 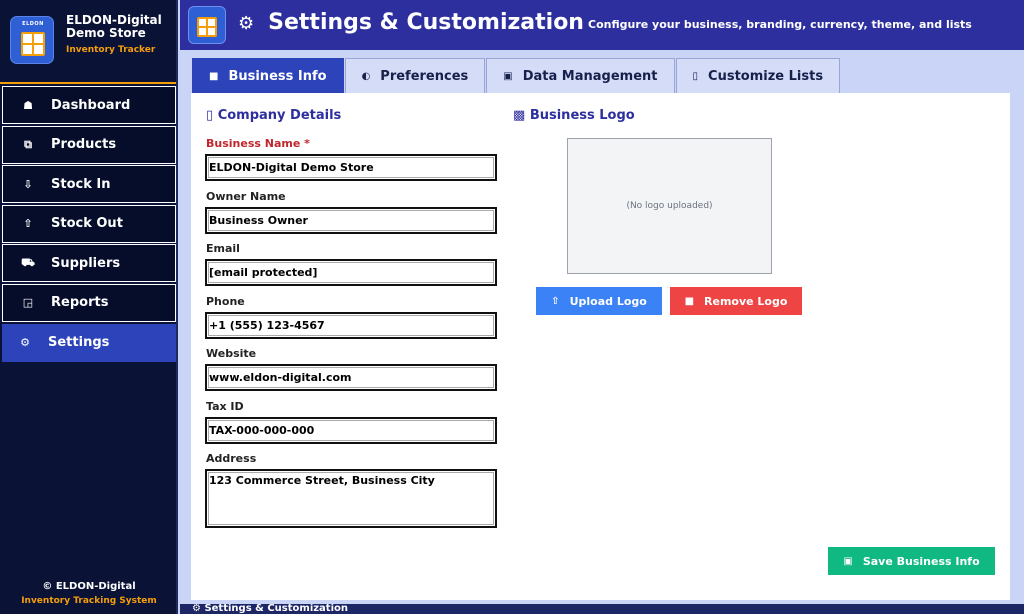 I want to click on brand-subtitle: Inventory Tracker, so click(x=111, y=50).